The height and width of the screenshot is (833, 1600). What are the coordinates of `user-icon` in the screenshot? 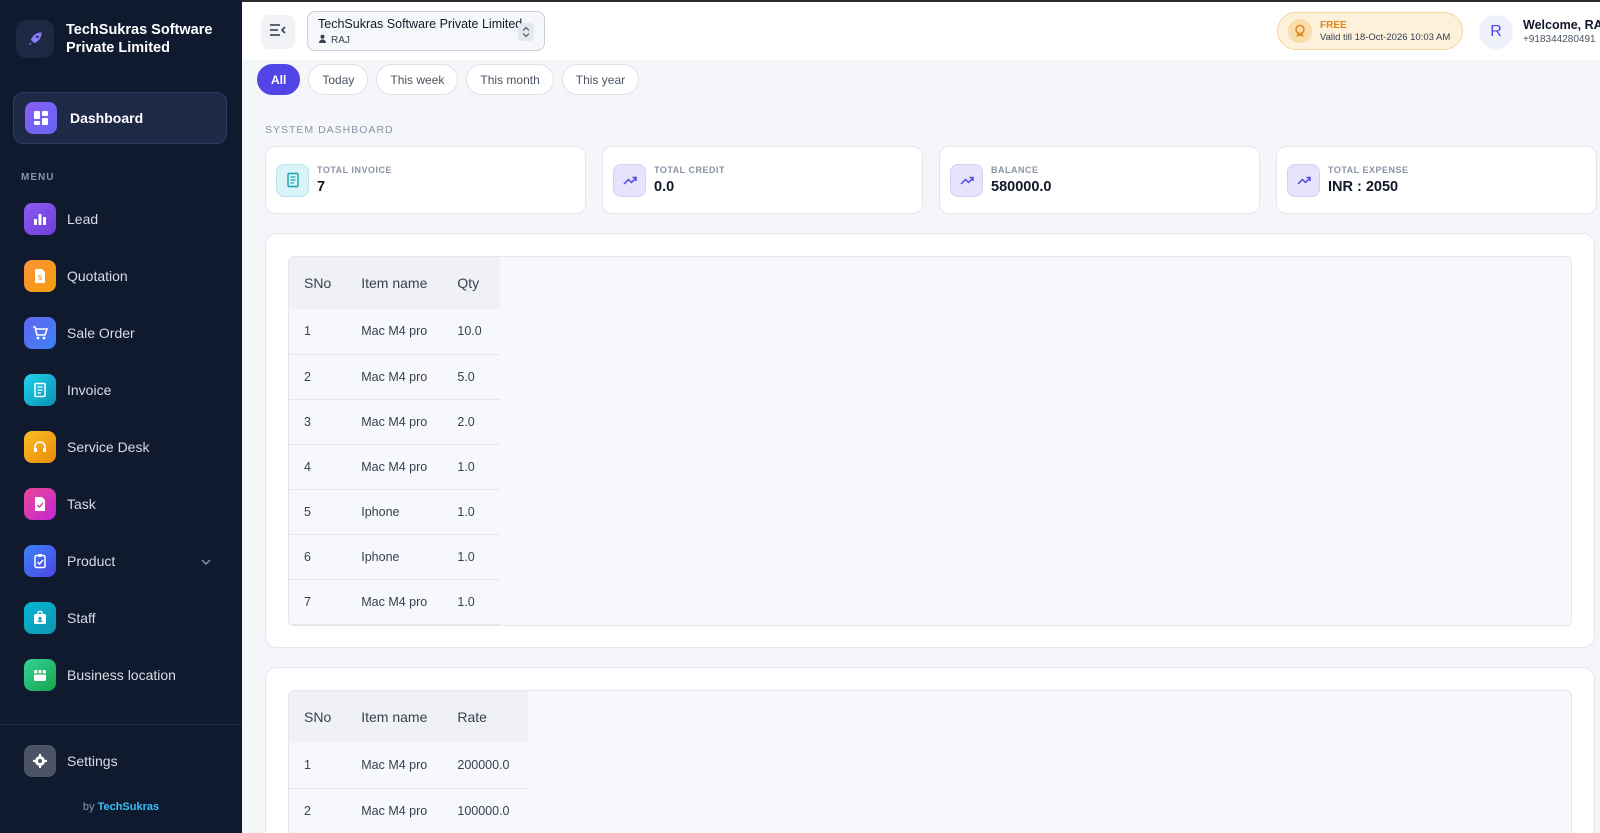 It's located at (322, 40).